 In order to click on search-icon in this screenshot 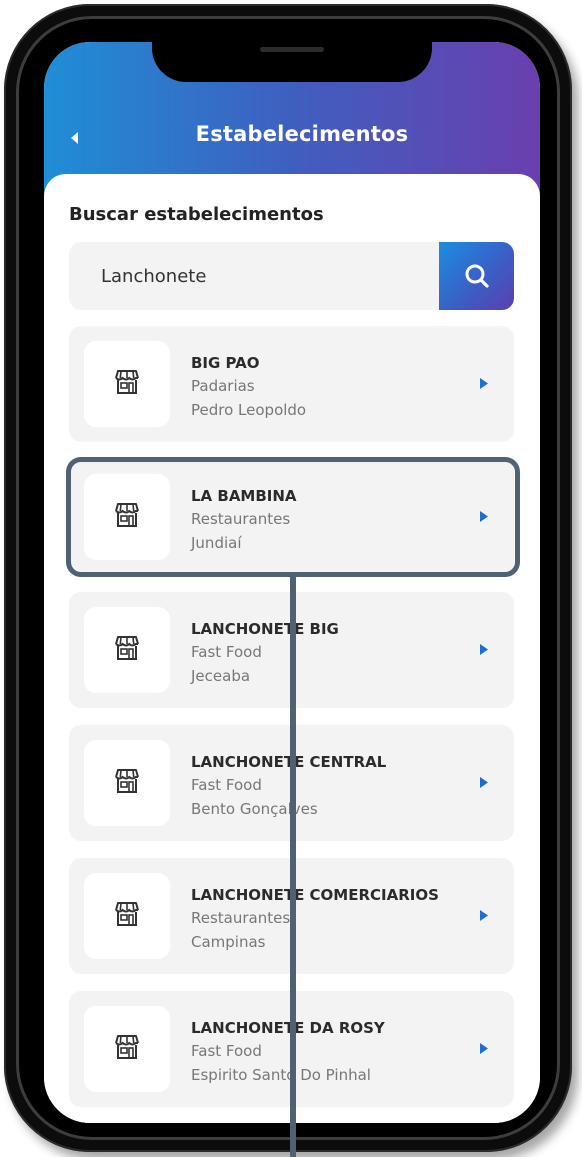, I will do `click(477, 276)`.